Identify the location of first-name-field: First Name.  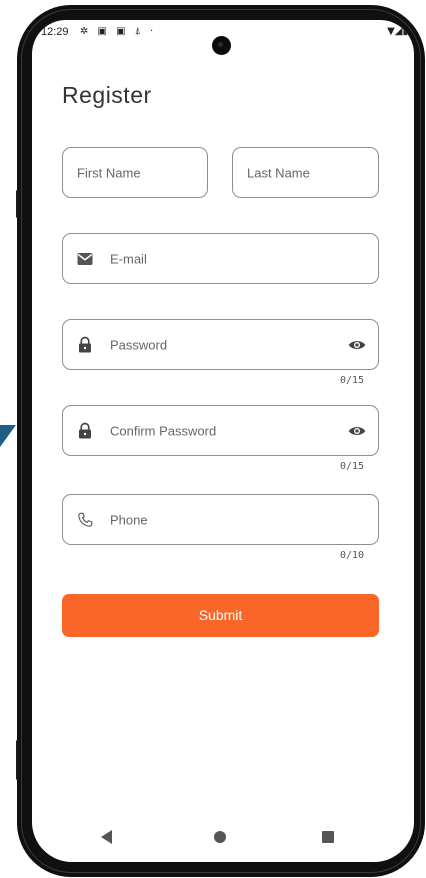
(135, 172).